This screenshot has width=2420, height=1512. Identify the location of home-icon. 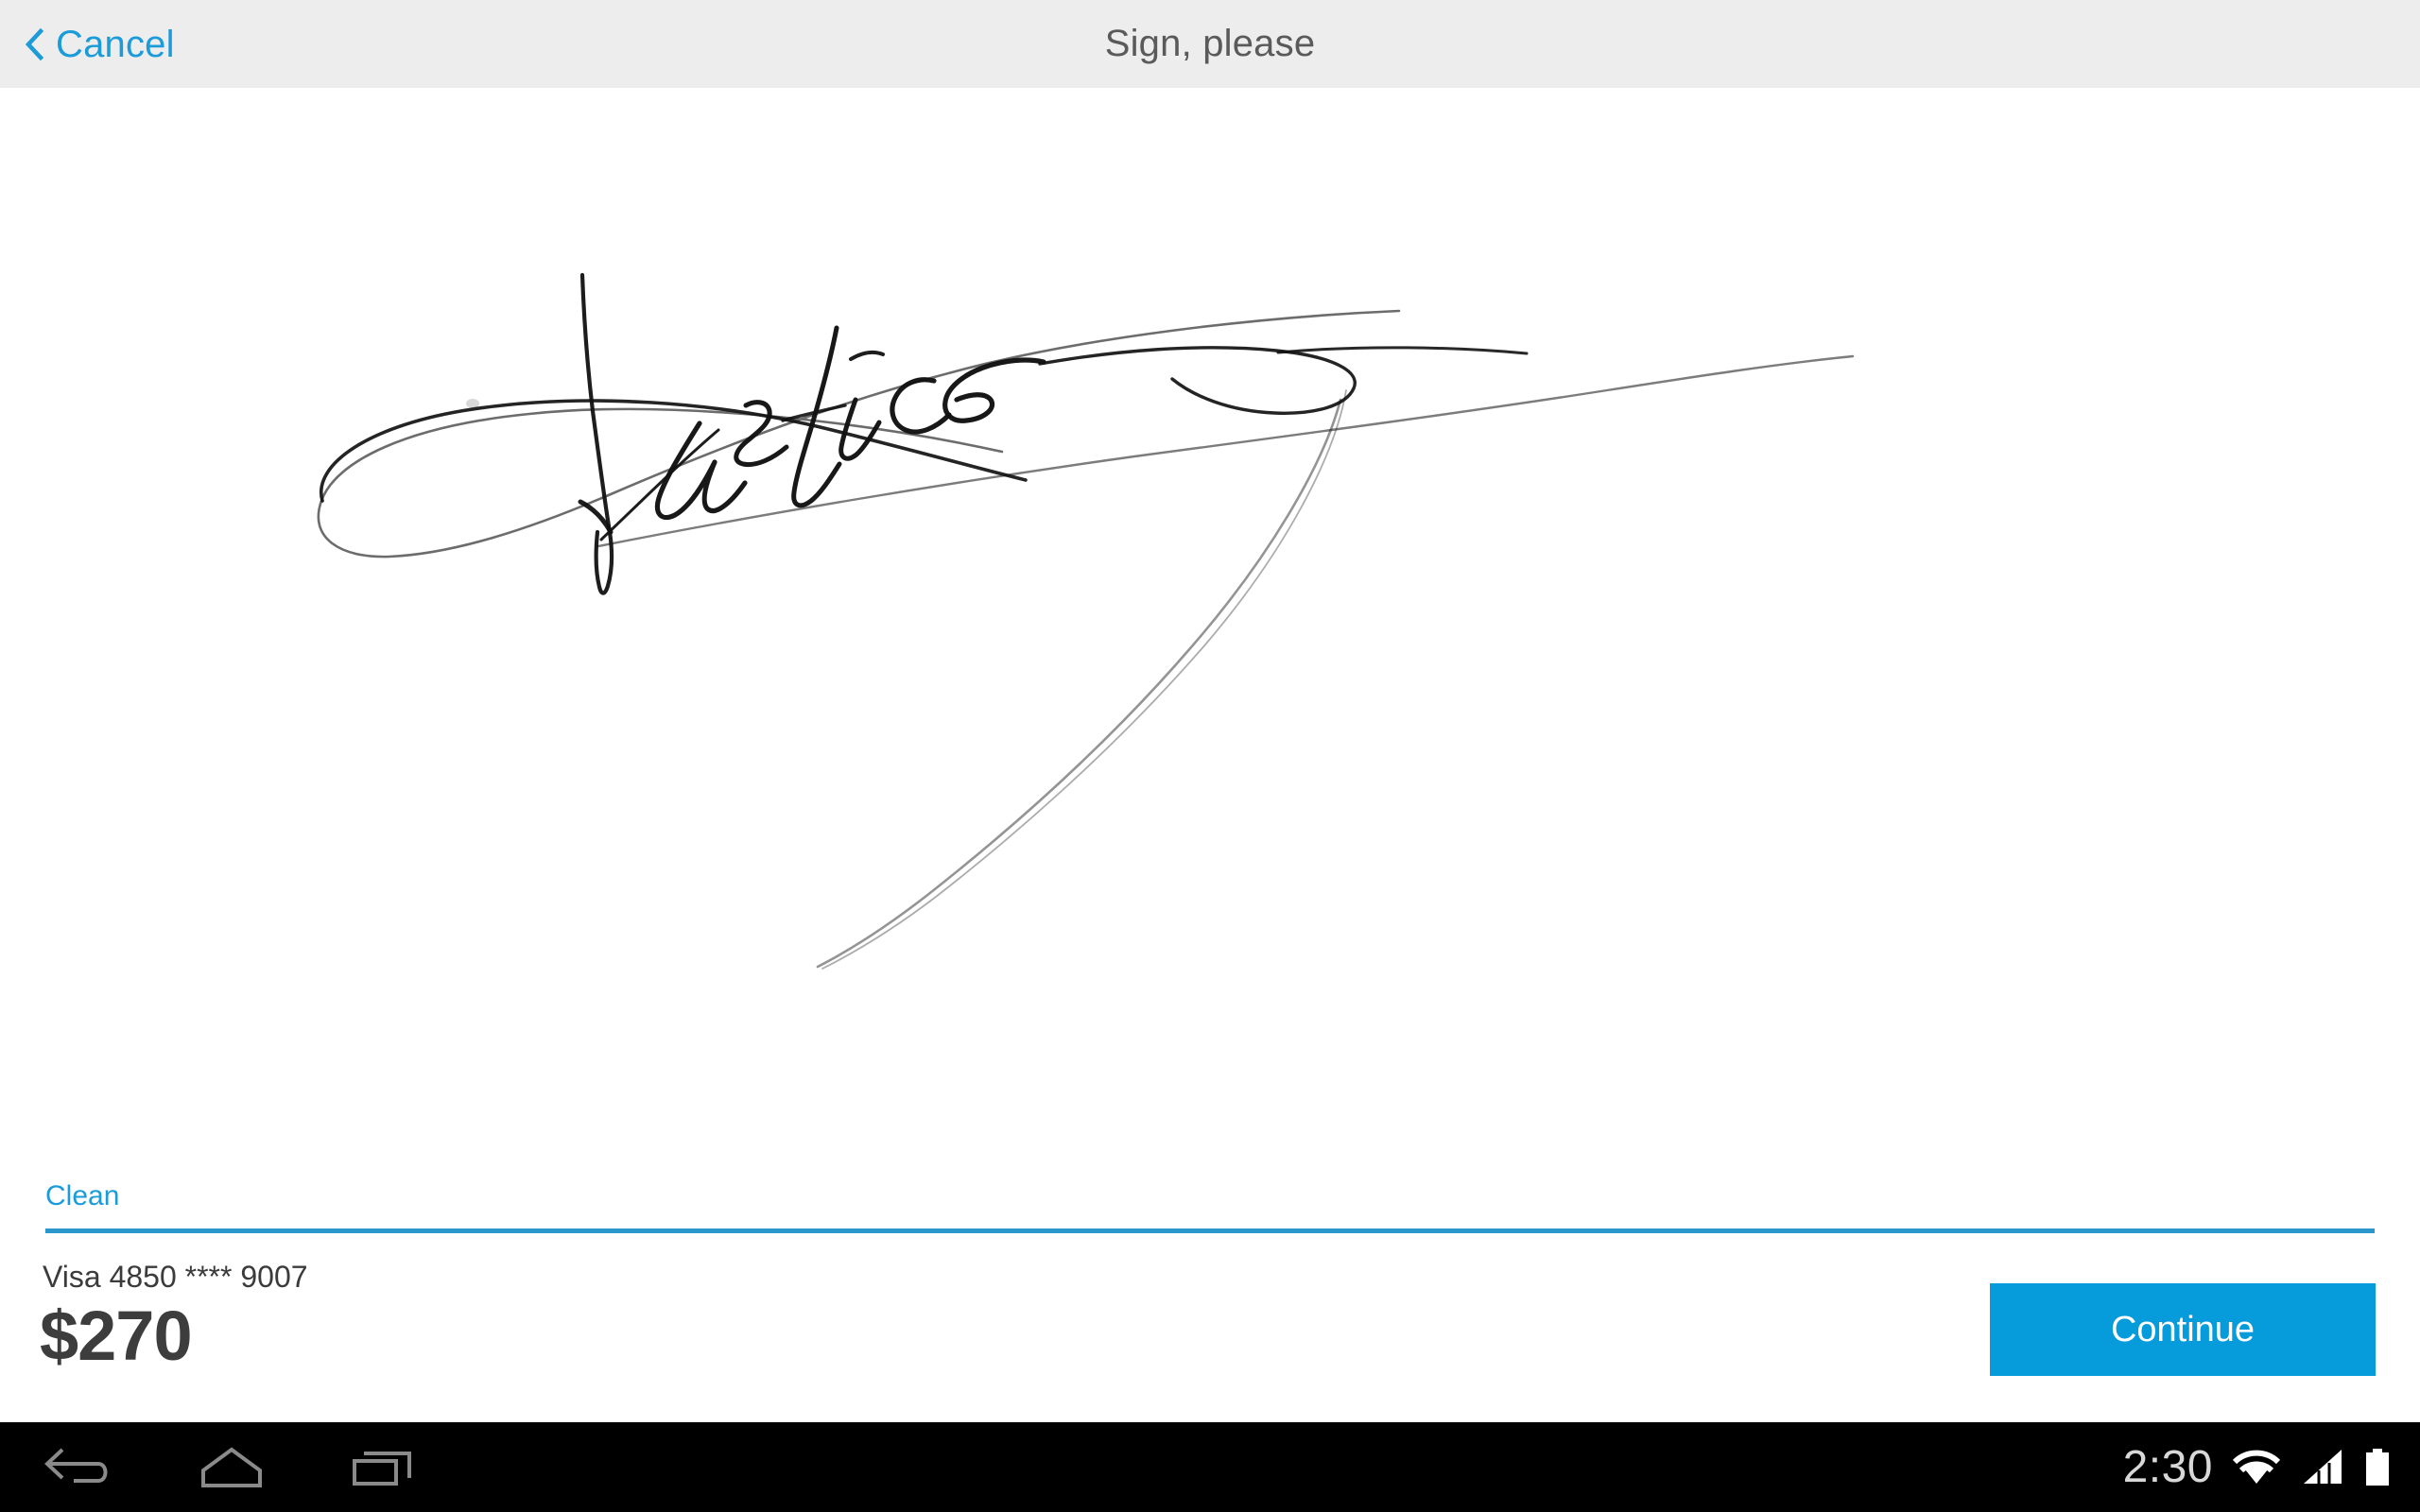
(231, 1467).